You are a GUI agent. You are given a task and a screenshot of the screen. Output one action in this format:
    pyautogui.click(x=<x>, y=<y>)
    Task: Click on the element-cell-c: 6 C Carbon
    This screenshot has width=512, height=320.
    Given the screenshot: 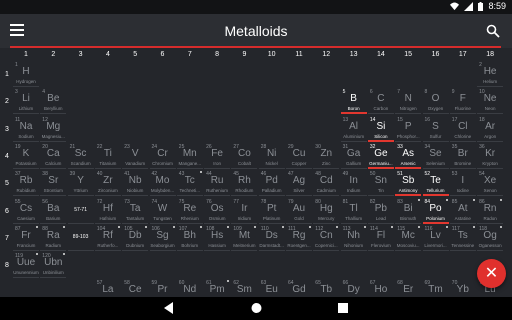 What is the action you would take?
    pyautogui.click(x=380, y=101)
    